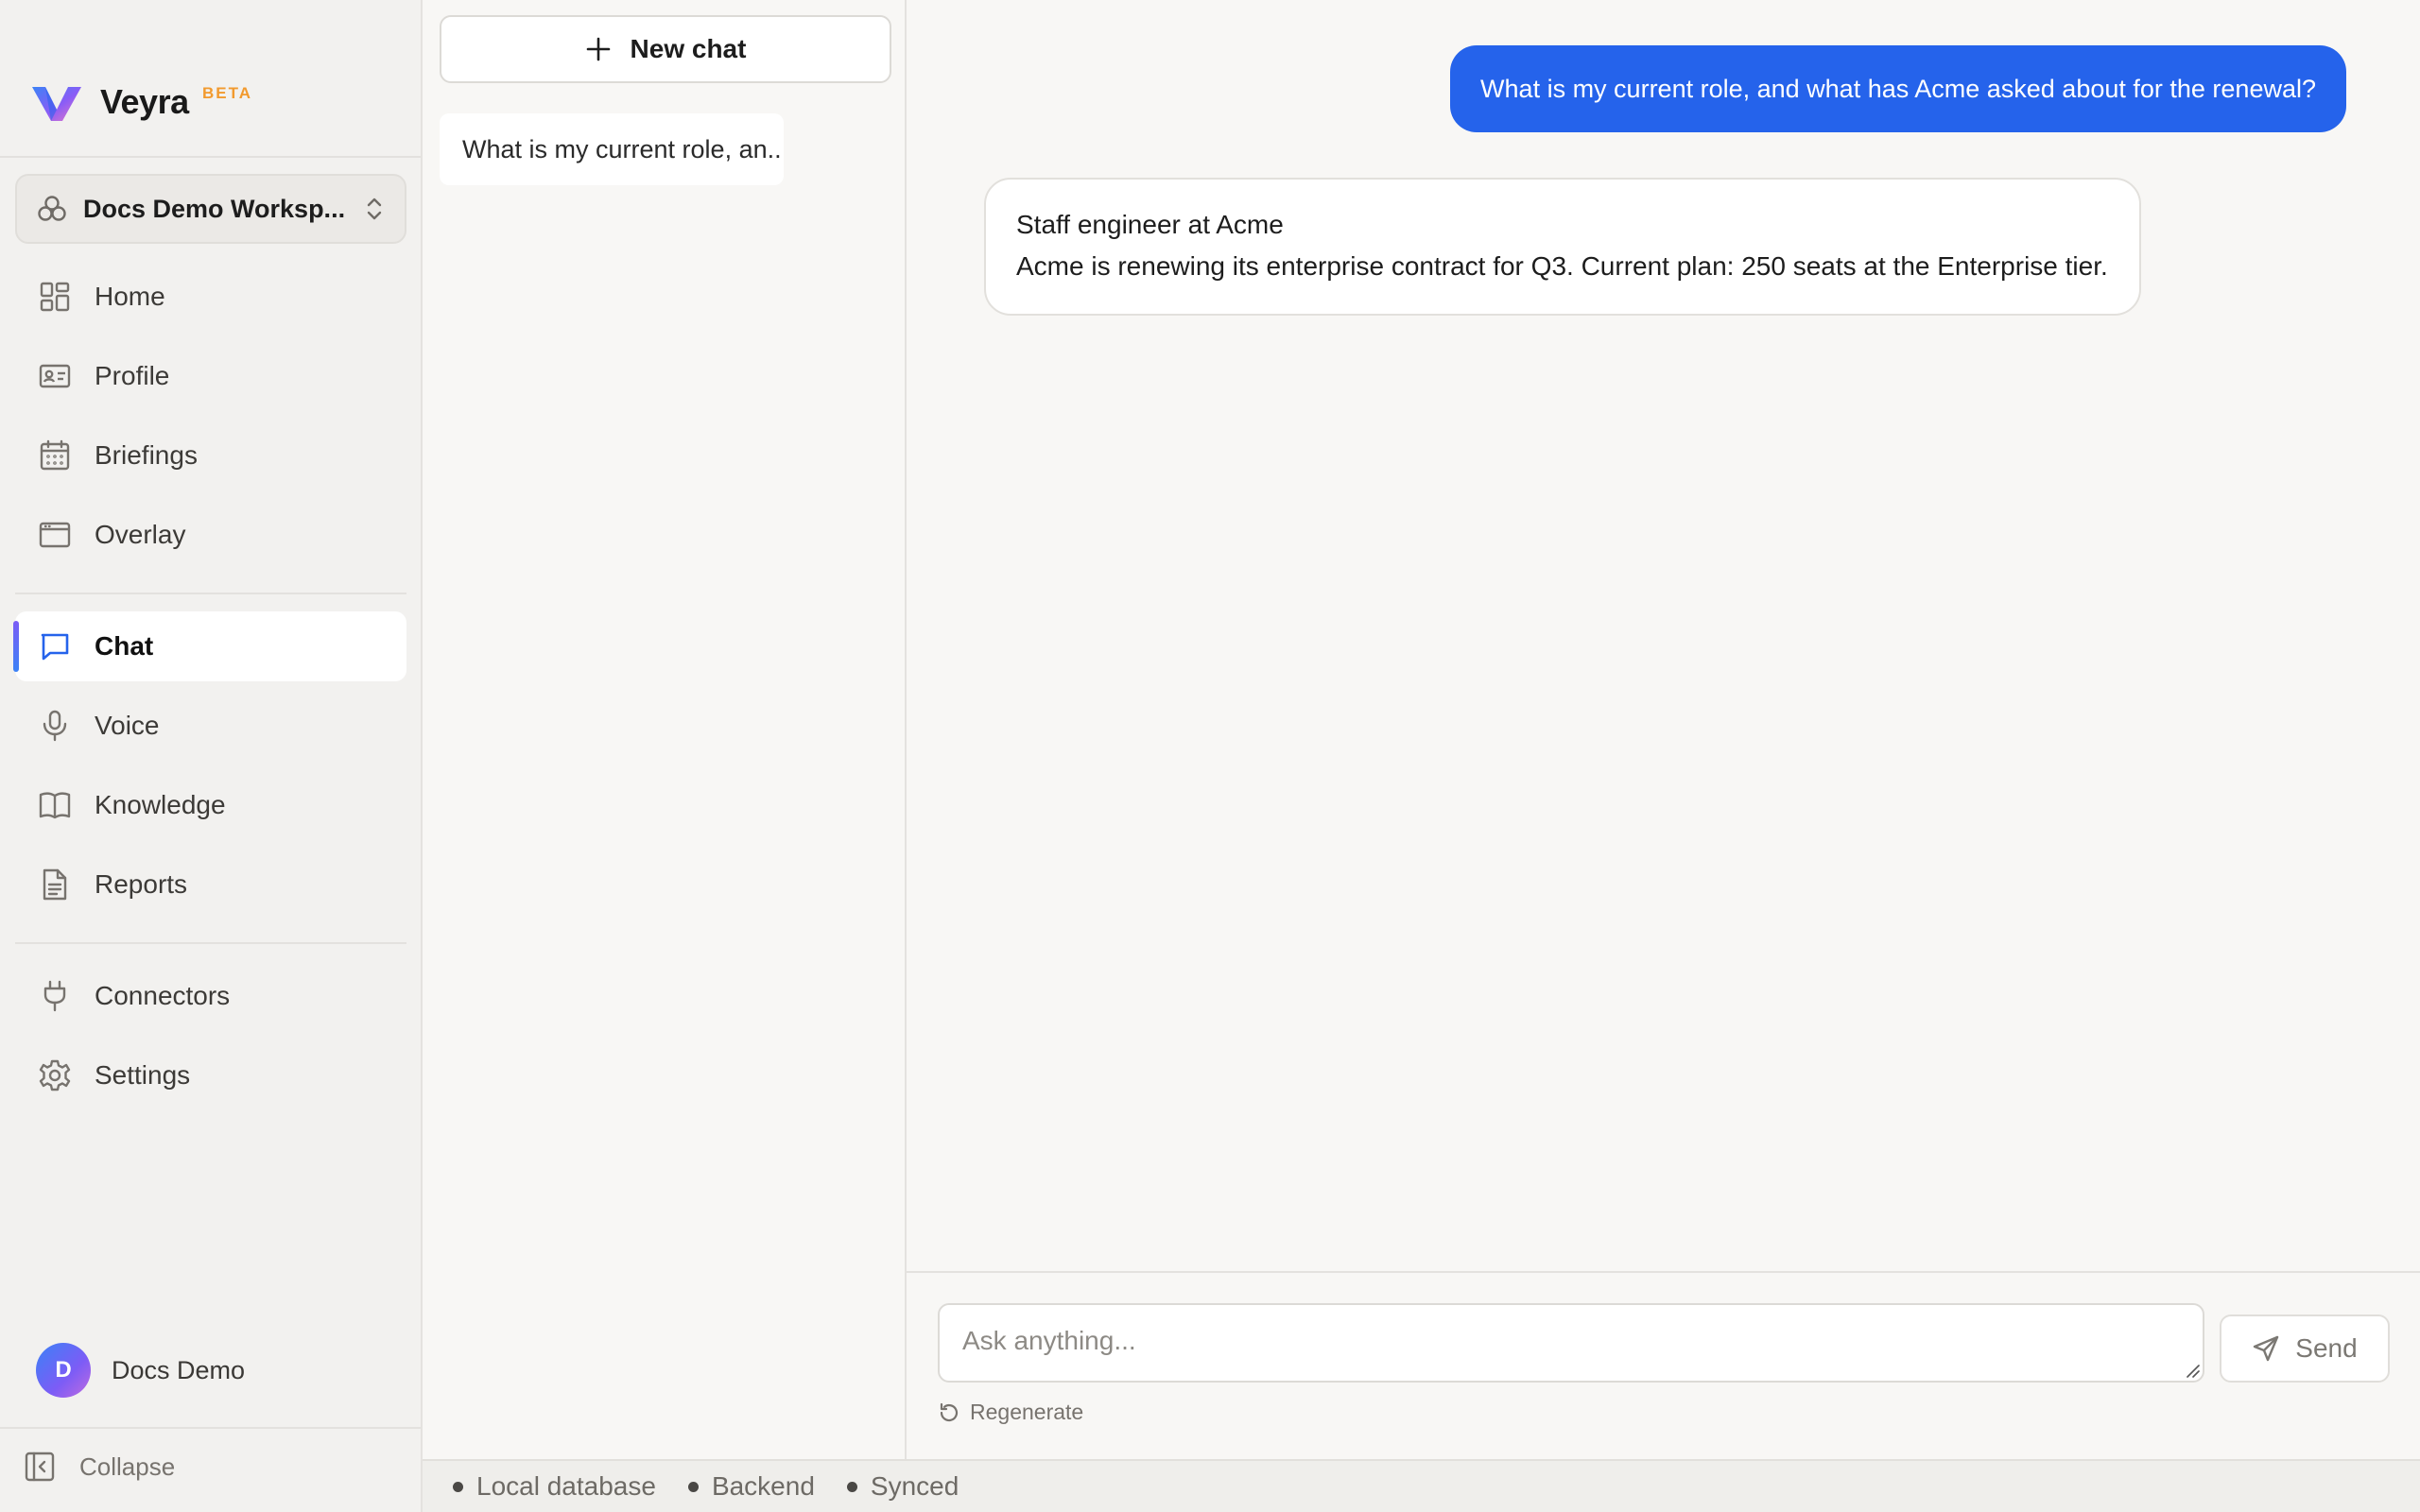 This screenshot has width=2420, height=1512. What do you see at coordinates (55, 297) in the screenshot?
I see `grid-icon` at bounding box center [55, 297].